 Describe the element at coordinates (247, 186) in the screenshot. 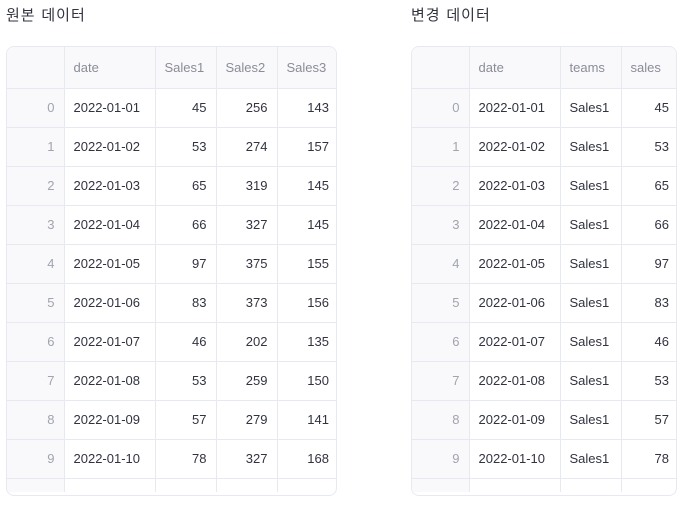

I see `cell-sales2: 319` at that location.